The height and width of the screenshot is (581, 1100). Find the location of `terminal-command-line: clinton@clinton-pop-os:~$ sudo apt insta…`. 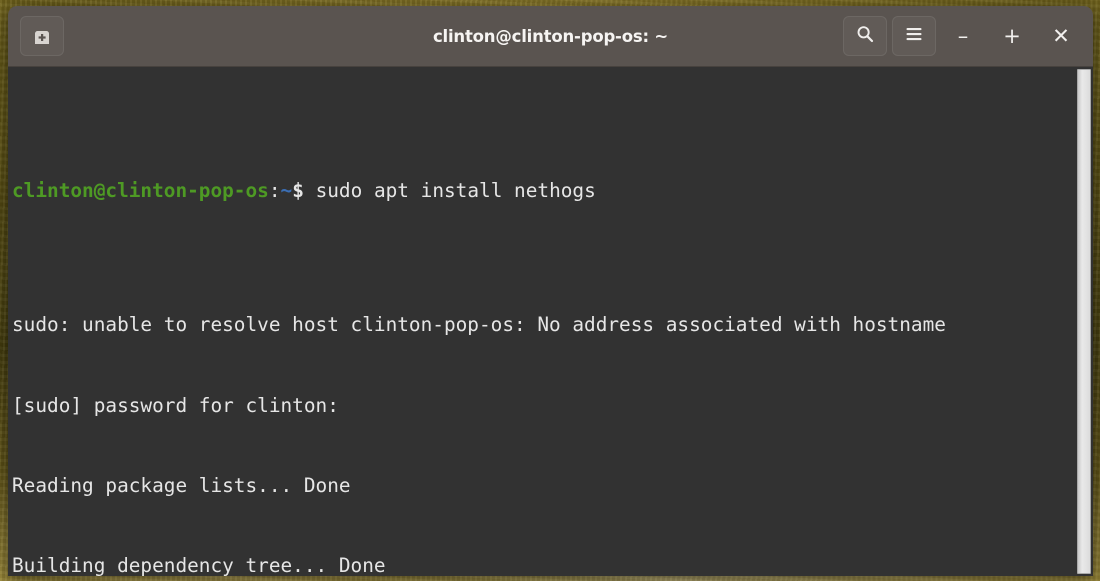

terminal-command-line: clinton@clinton-pop-os:~$ sudo apt insta… is located at coordinates (544, 191).